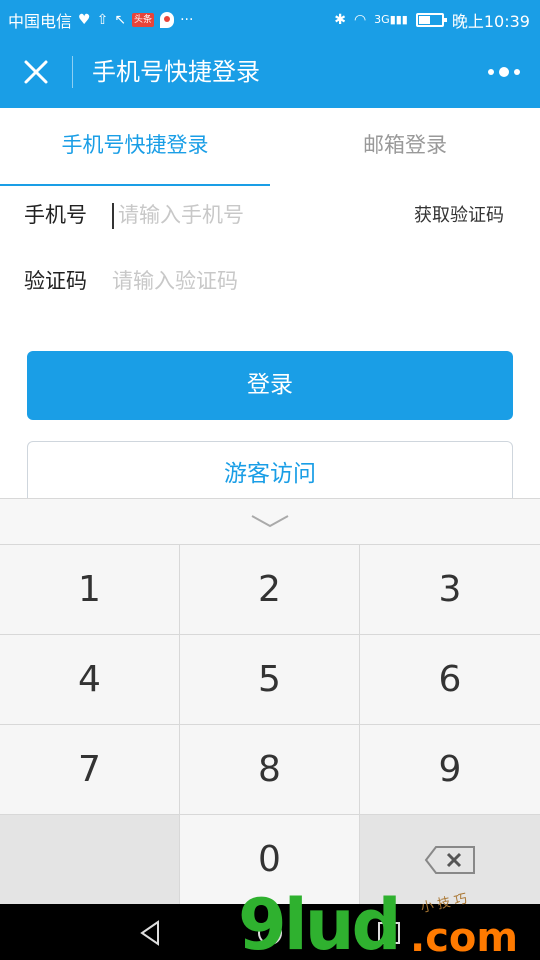 The height and width of the screenshot is (960, 540). I want to click on key-9: 9, so click(450, 770).